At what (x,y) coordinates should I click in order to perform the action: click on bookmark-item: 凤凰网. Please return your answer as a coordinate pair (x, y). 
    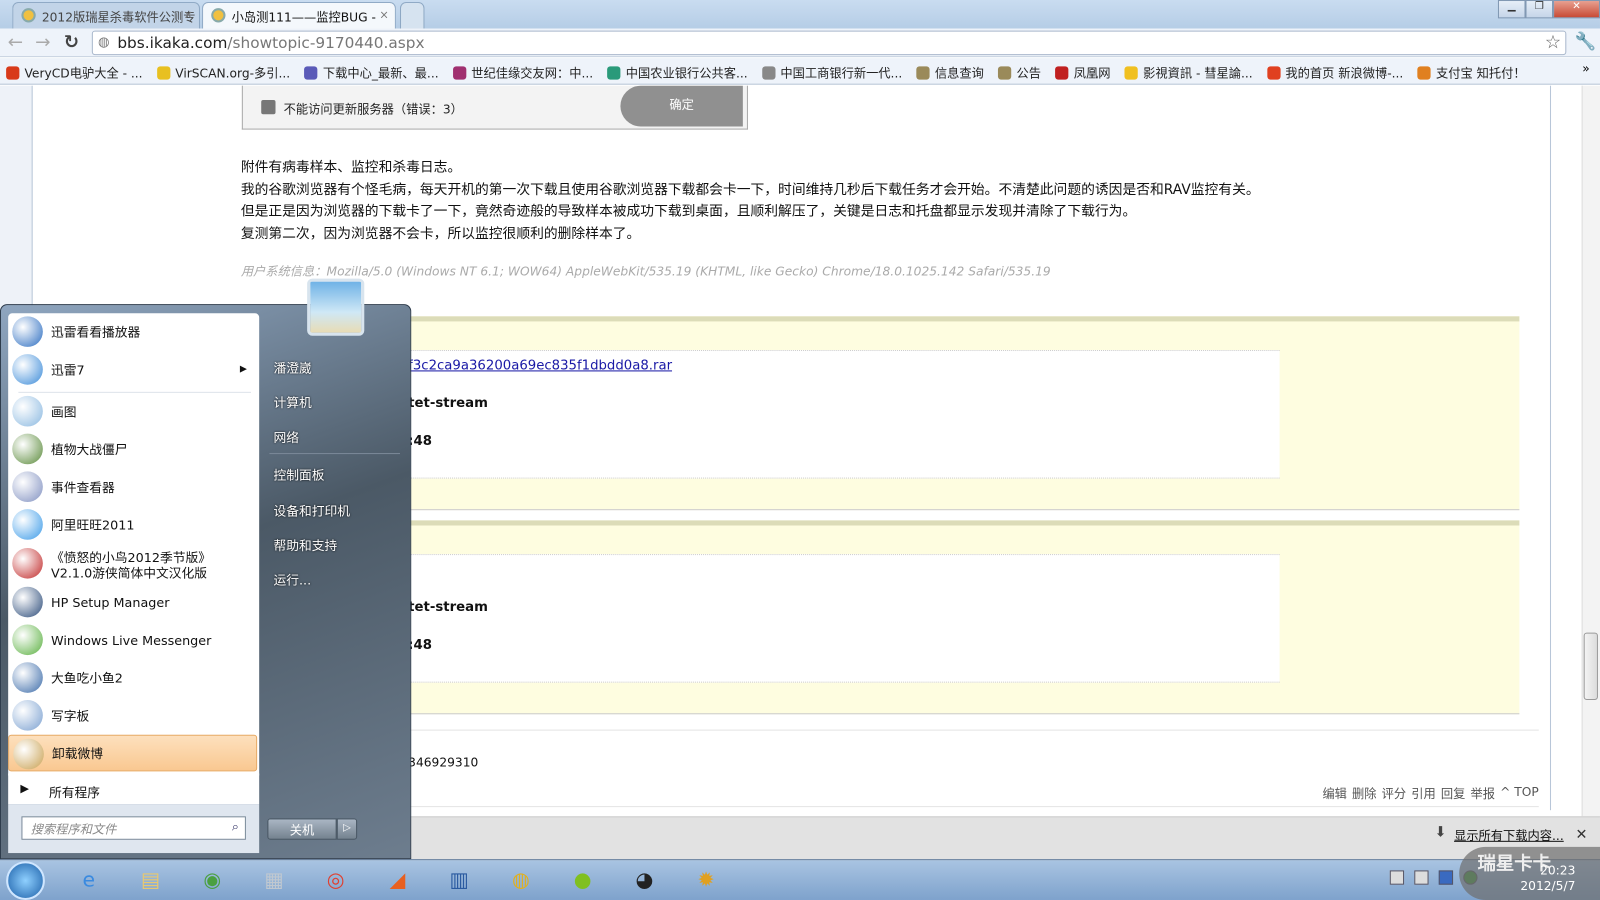
    Looking at the image, I should click on (1082, 72).